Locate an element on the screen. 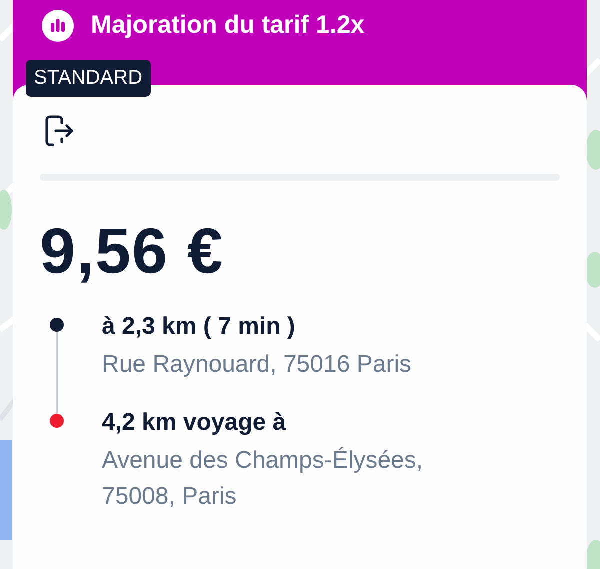 Image resolution: width=600 pixels, height=569 pixels. fare-price: 9,56 € is located at coordinates (132, 251).